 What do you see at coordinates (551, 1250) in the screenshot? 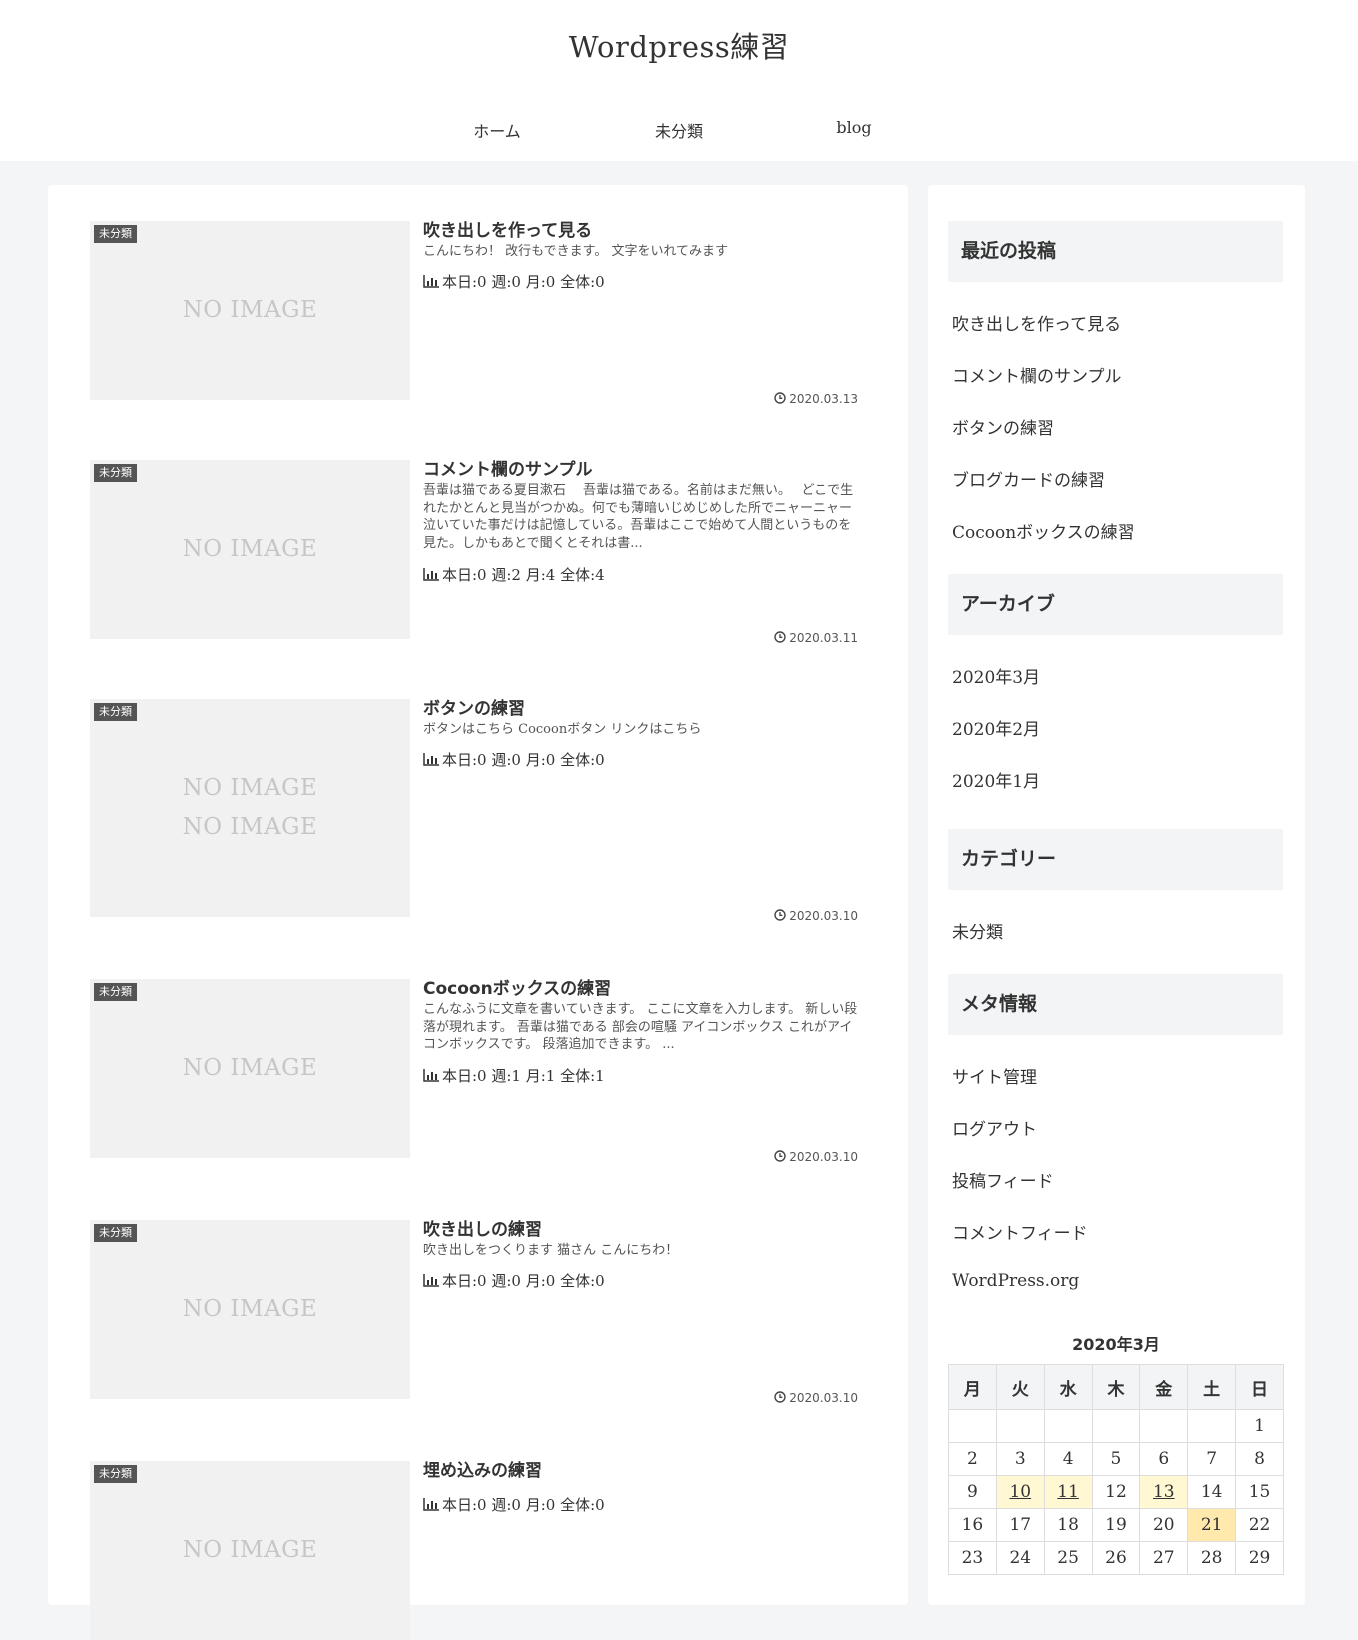
I see `post-snippet: 吹き出しをつくります 猫さん こんにちわ！` at bounding box center [551, 1250].